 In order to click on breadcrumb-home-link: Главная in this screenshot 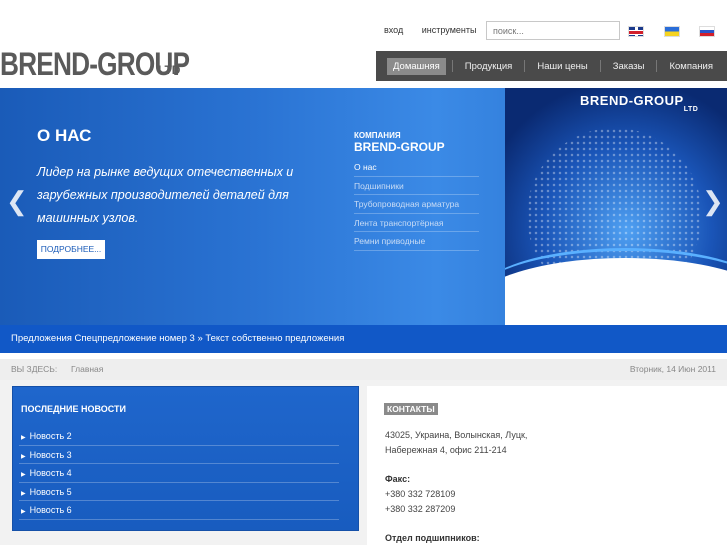, I will do `click(87, 369)`.